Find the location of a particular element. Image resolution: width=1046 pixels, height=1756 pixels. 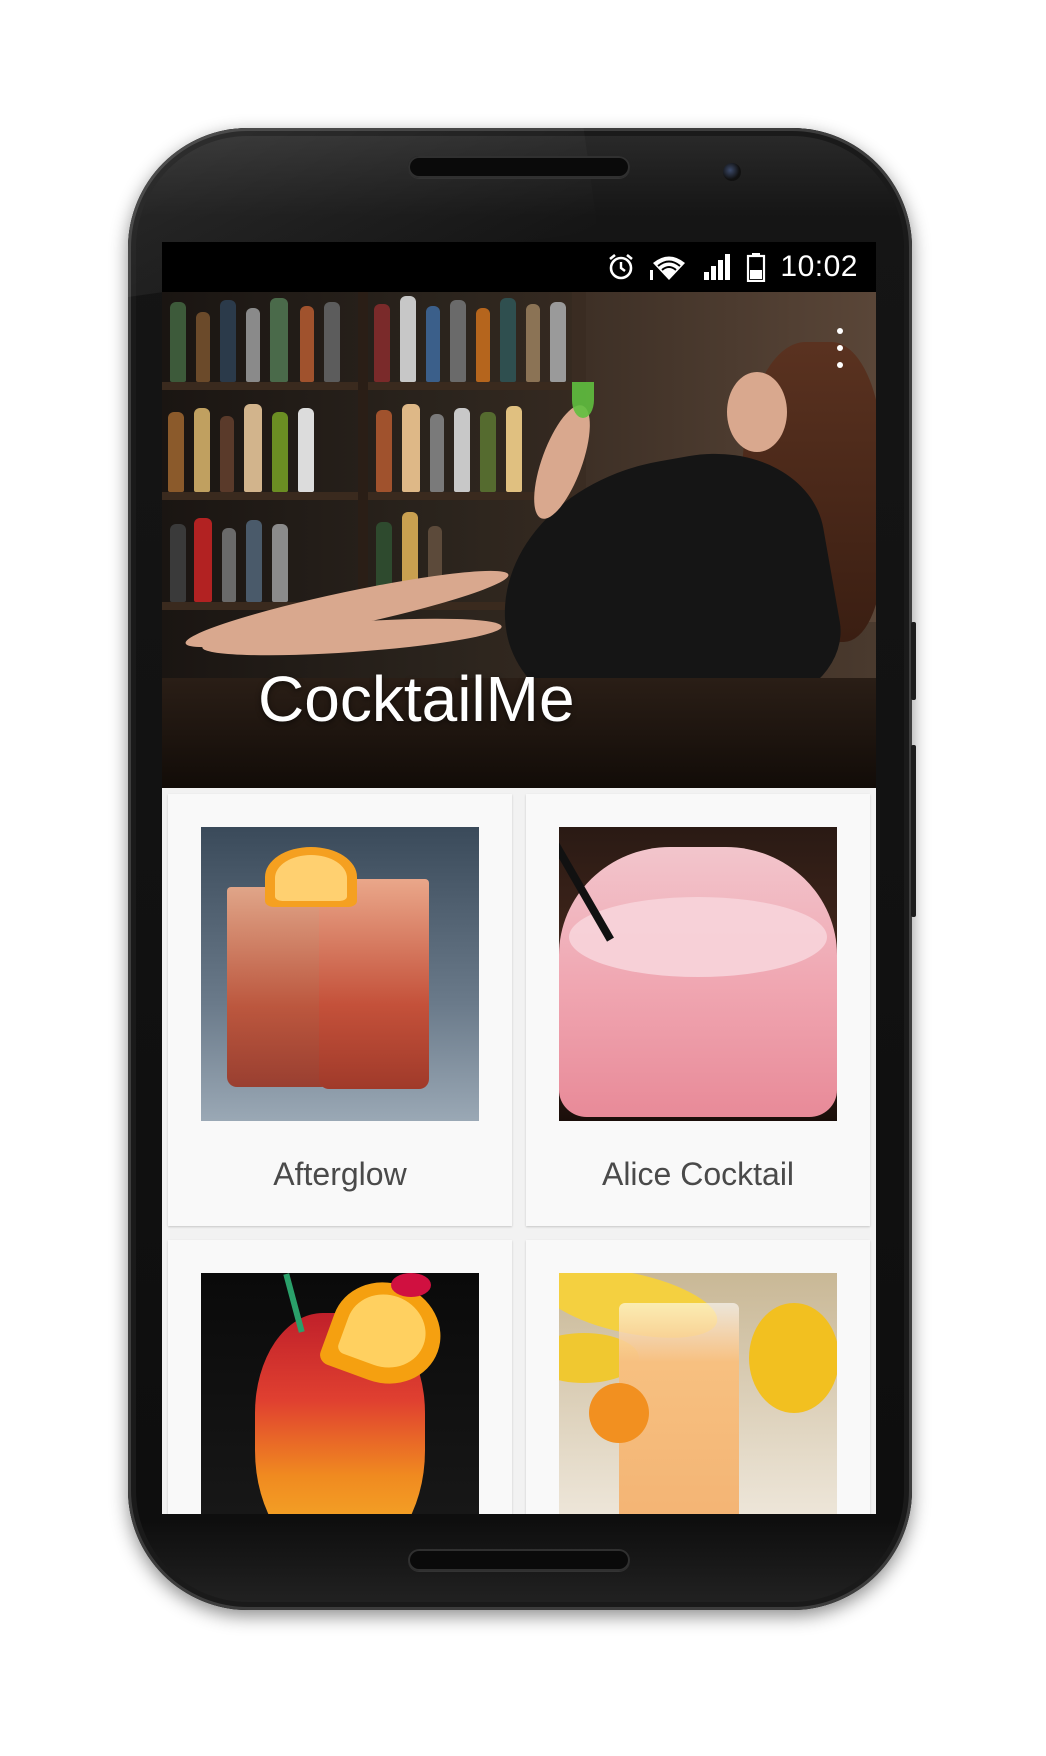

bottom-speaker is located at coordinates (519, 1560).